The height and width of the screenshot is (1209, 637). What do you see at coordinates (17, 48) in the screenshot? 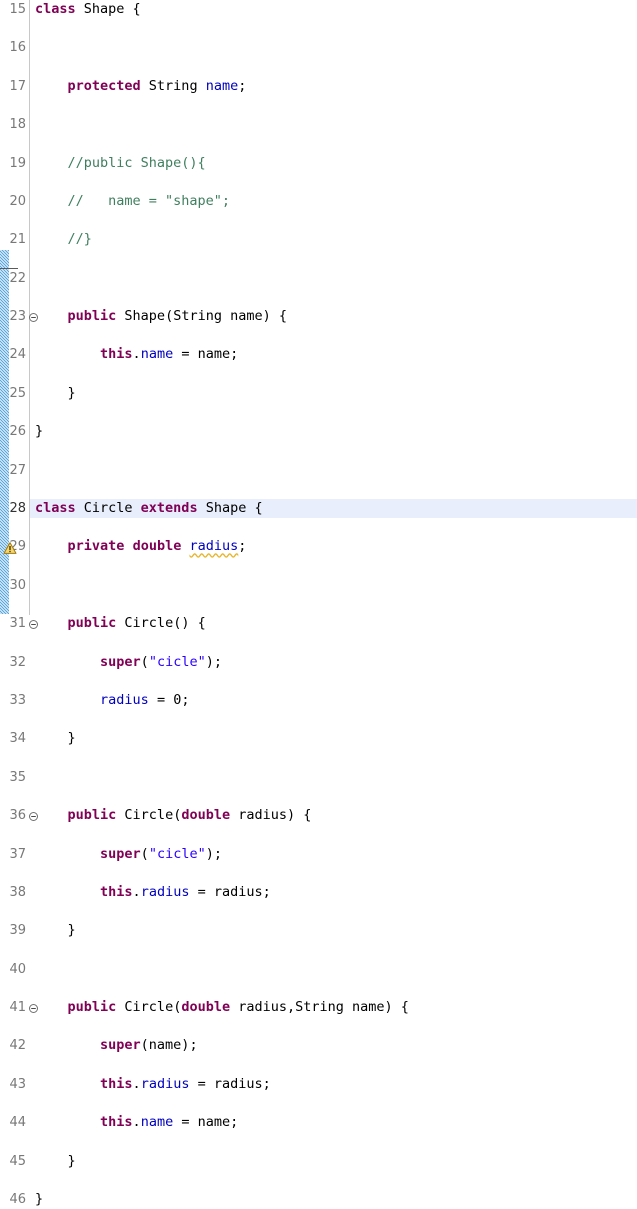
I see `line-number: 16` at bounding box center [17, 48].